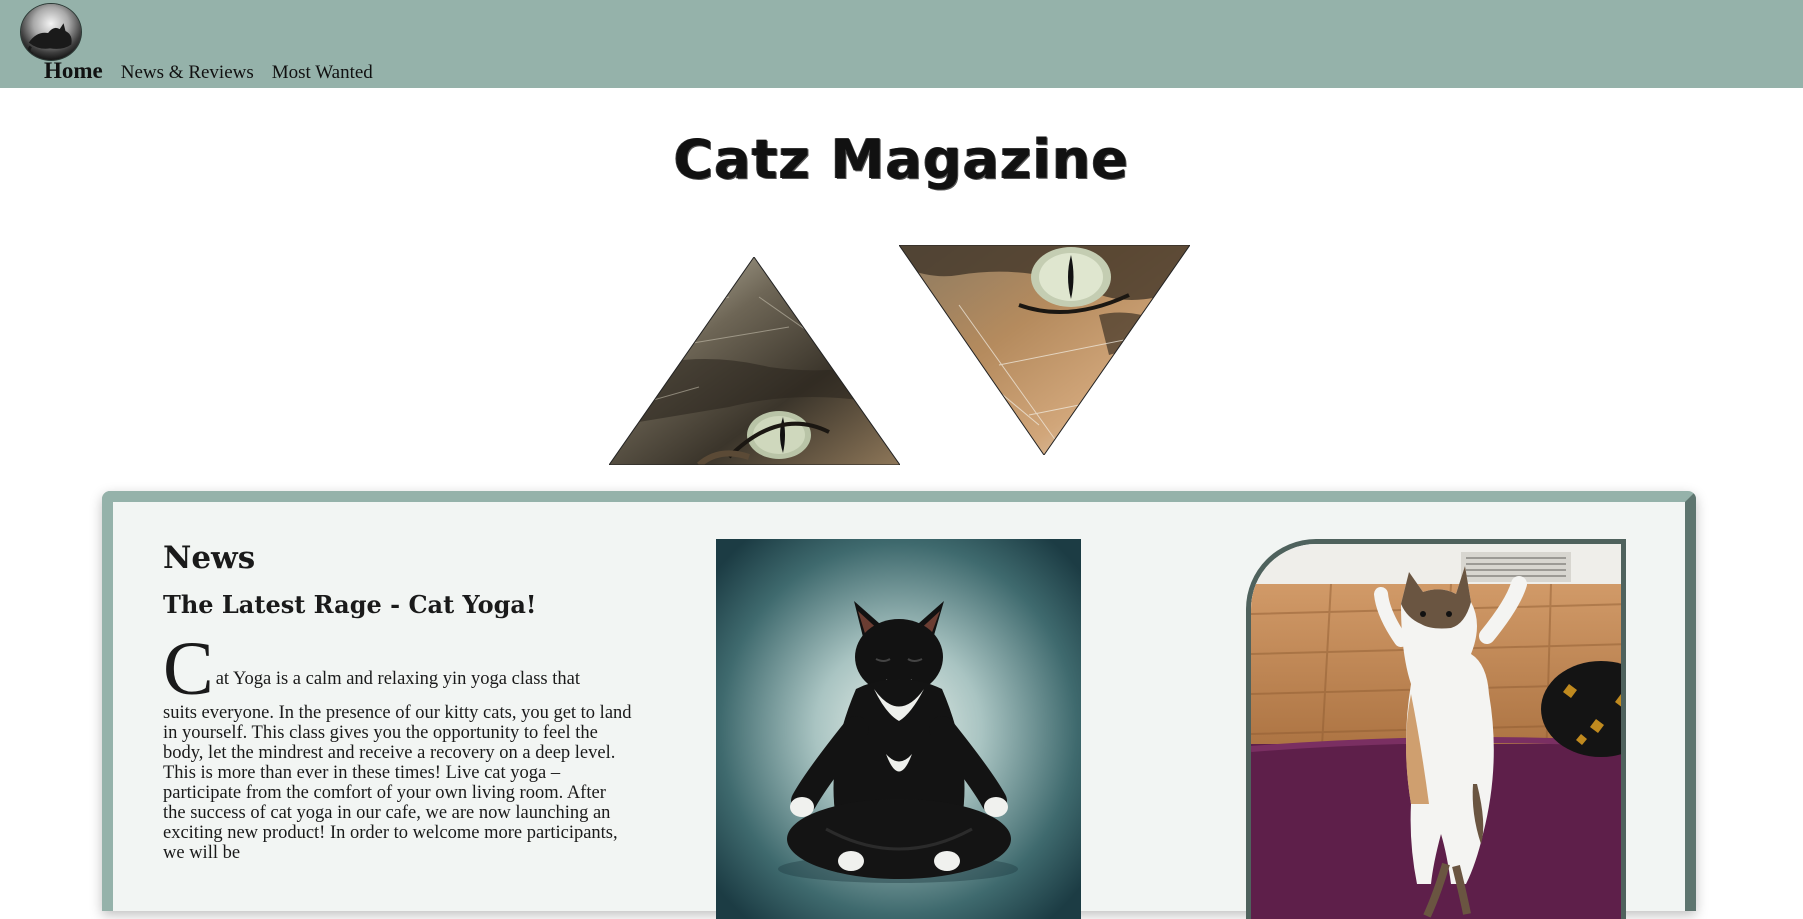  I want to click on cat-eye-triangle-down-image, so click(1044, 350).